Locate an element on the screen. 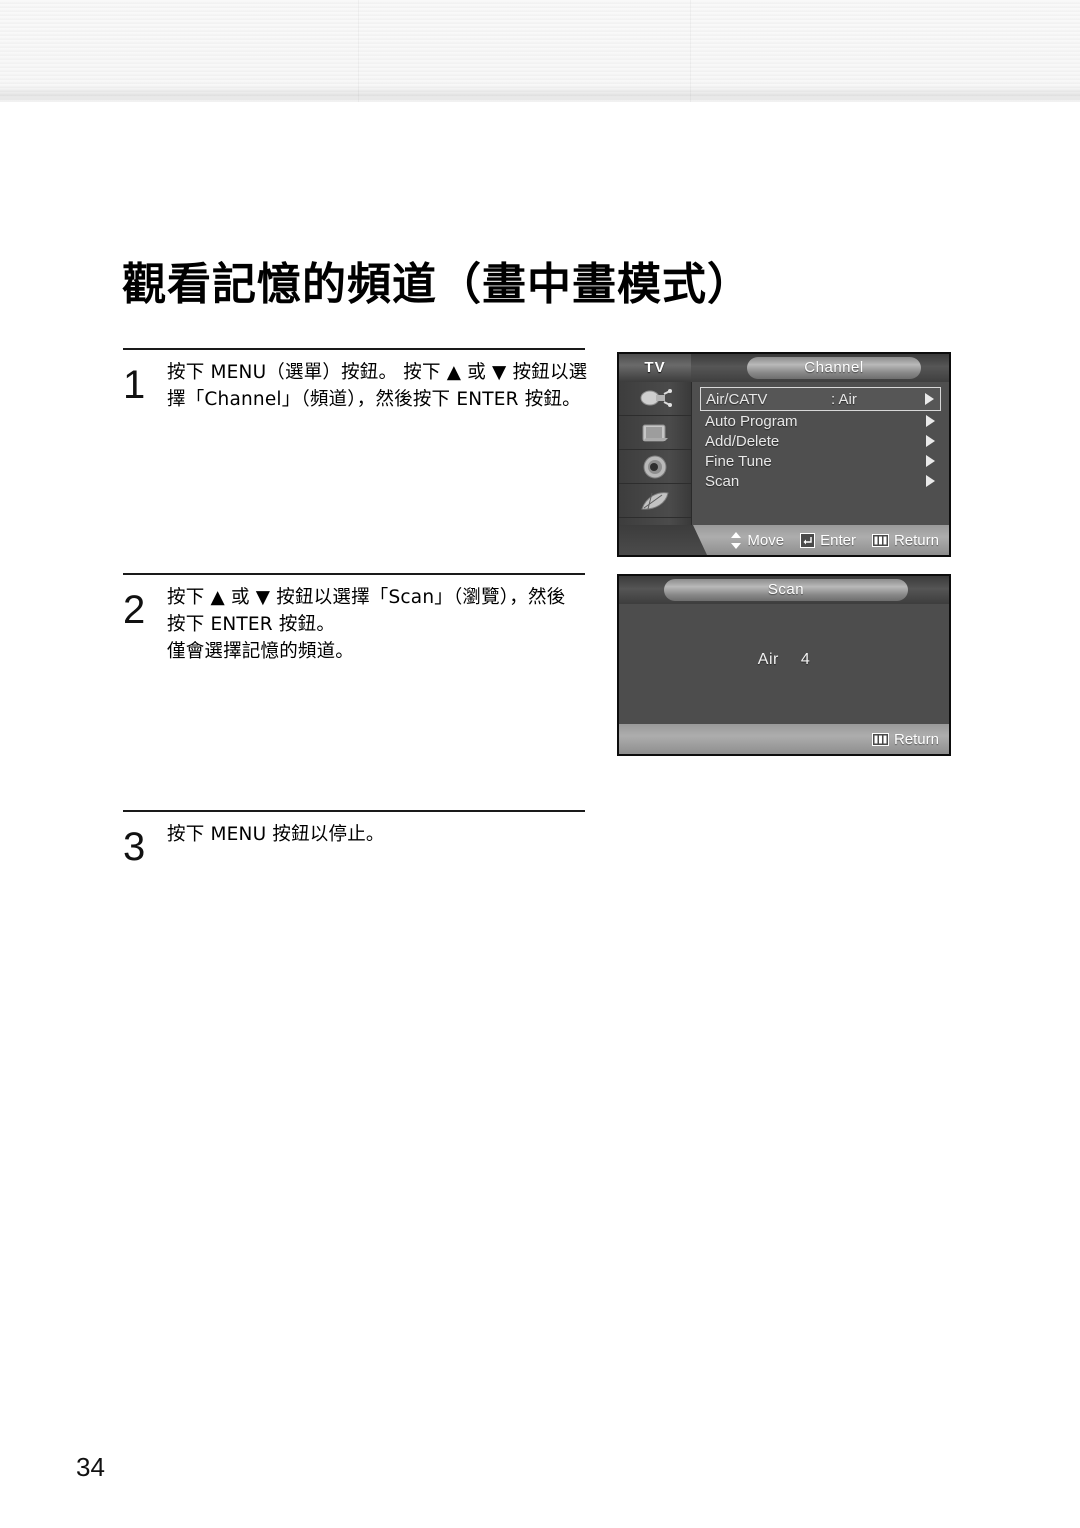 This screenshot has width=1080, height=1528. footer-hint-move: Move is located at coordinates (757, 540).